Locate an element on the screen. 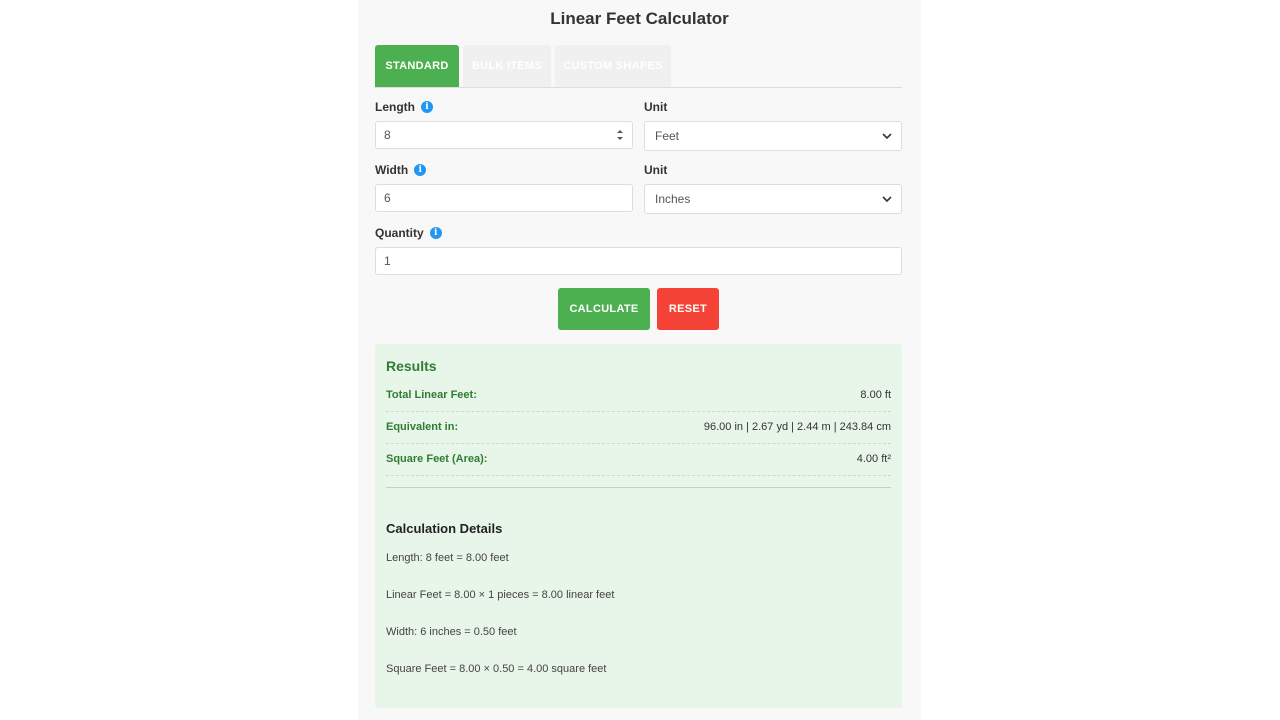 The image size is (1280, 720). result-label: Equivalent in: is located at coordinates (422, 427).